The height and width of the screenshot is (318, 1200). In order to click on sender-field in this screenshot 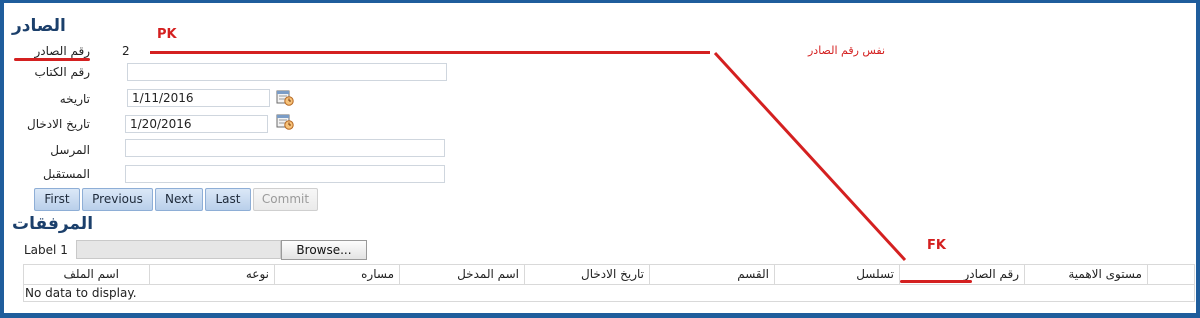, I will do `click(285, 148)`.